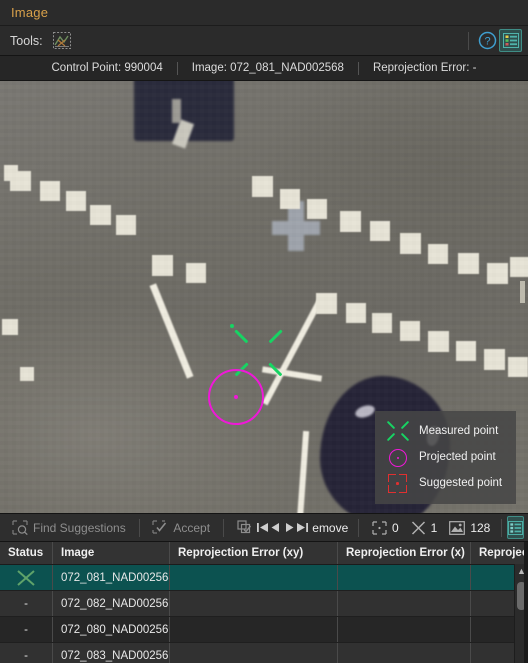  I want to click on list-view-icon-bottom, so click(515, 527).